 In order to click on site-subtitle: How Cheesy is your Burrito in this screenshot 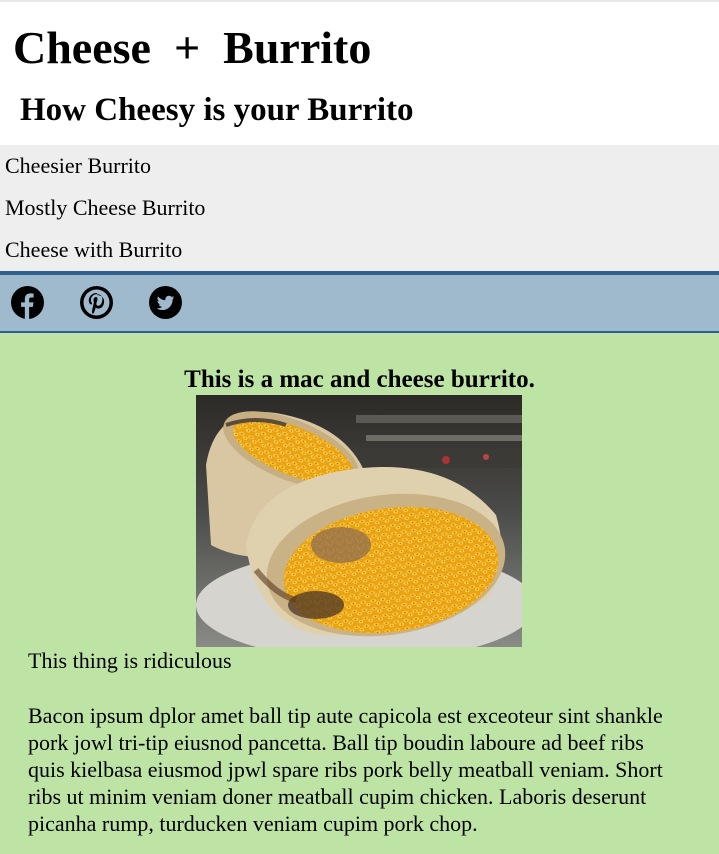, I will do `click(217, 110)`.